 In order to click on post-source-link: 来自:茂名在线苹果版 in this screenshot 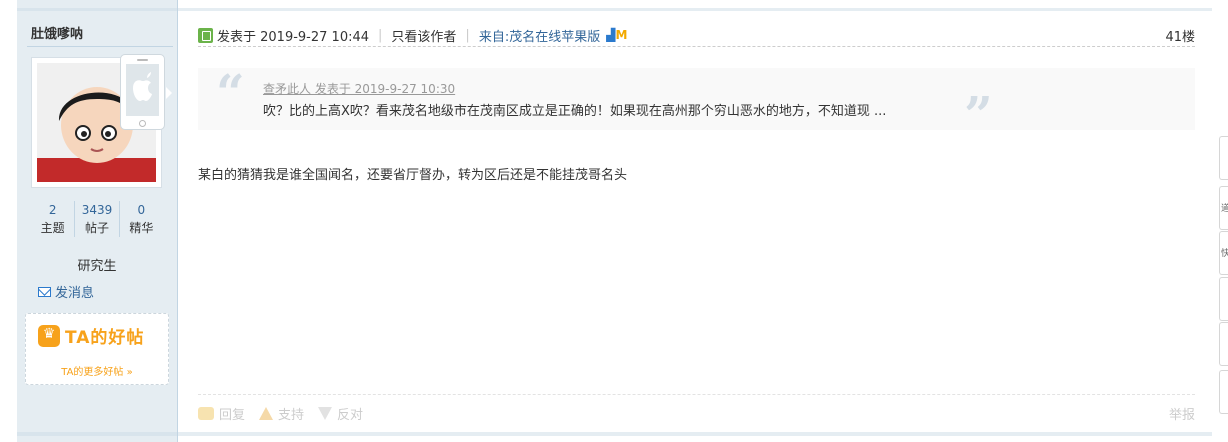, I will do `click(539, 35)`.